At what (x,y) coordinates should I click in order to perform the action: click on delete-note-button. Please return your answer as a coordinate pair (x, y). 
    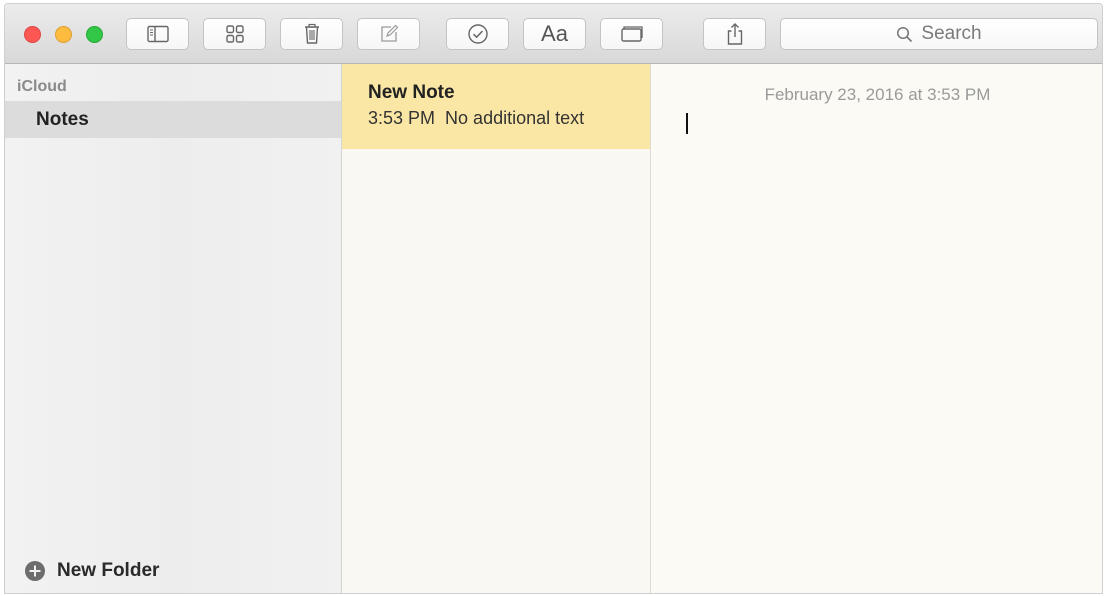
    Looking at the image, I should click on (311, 34).